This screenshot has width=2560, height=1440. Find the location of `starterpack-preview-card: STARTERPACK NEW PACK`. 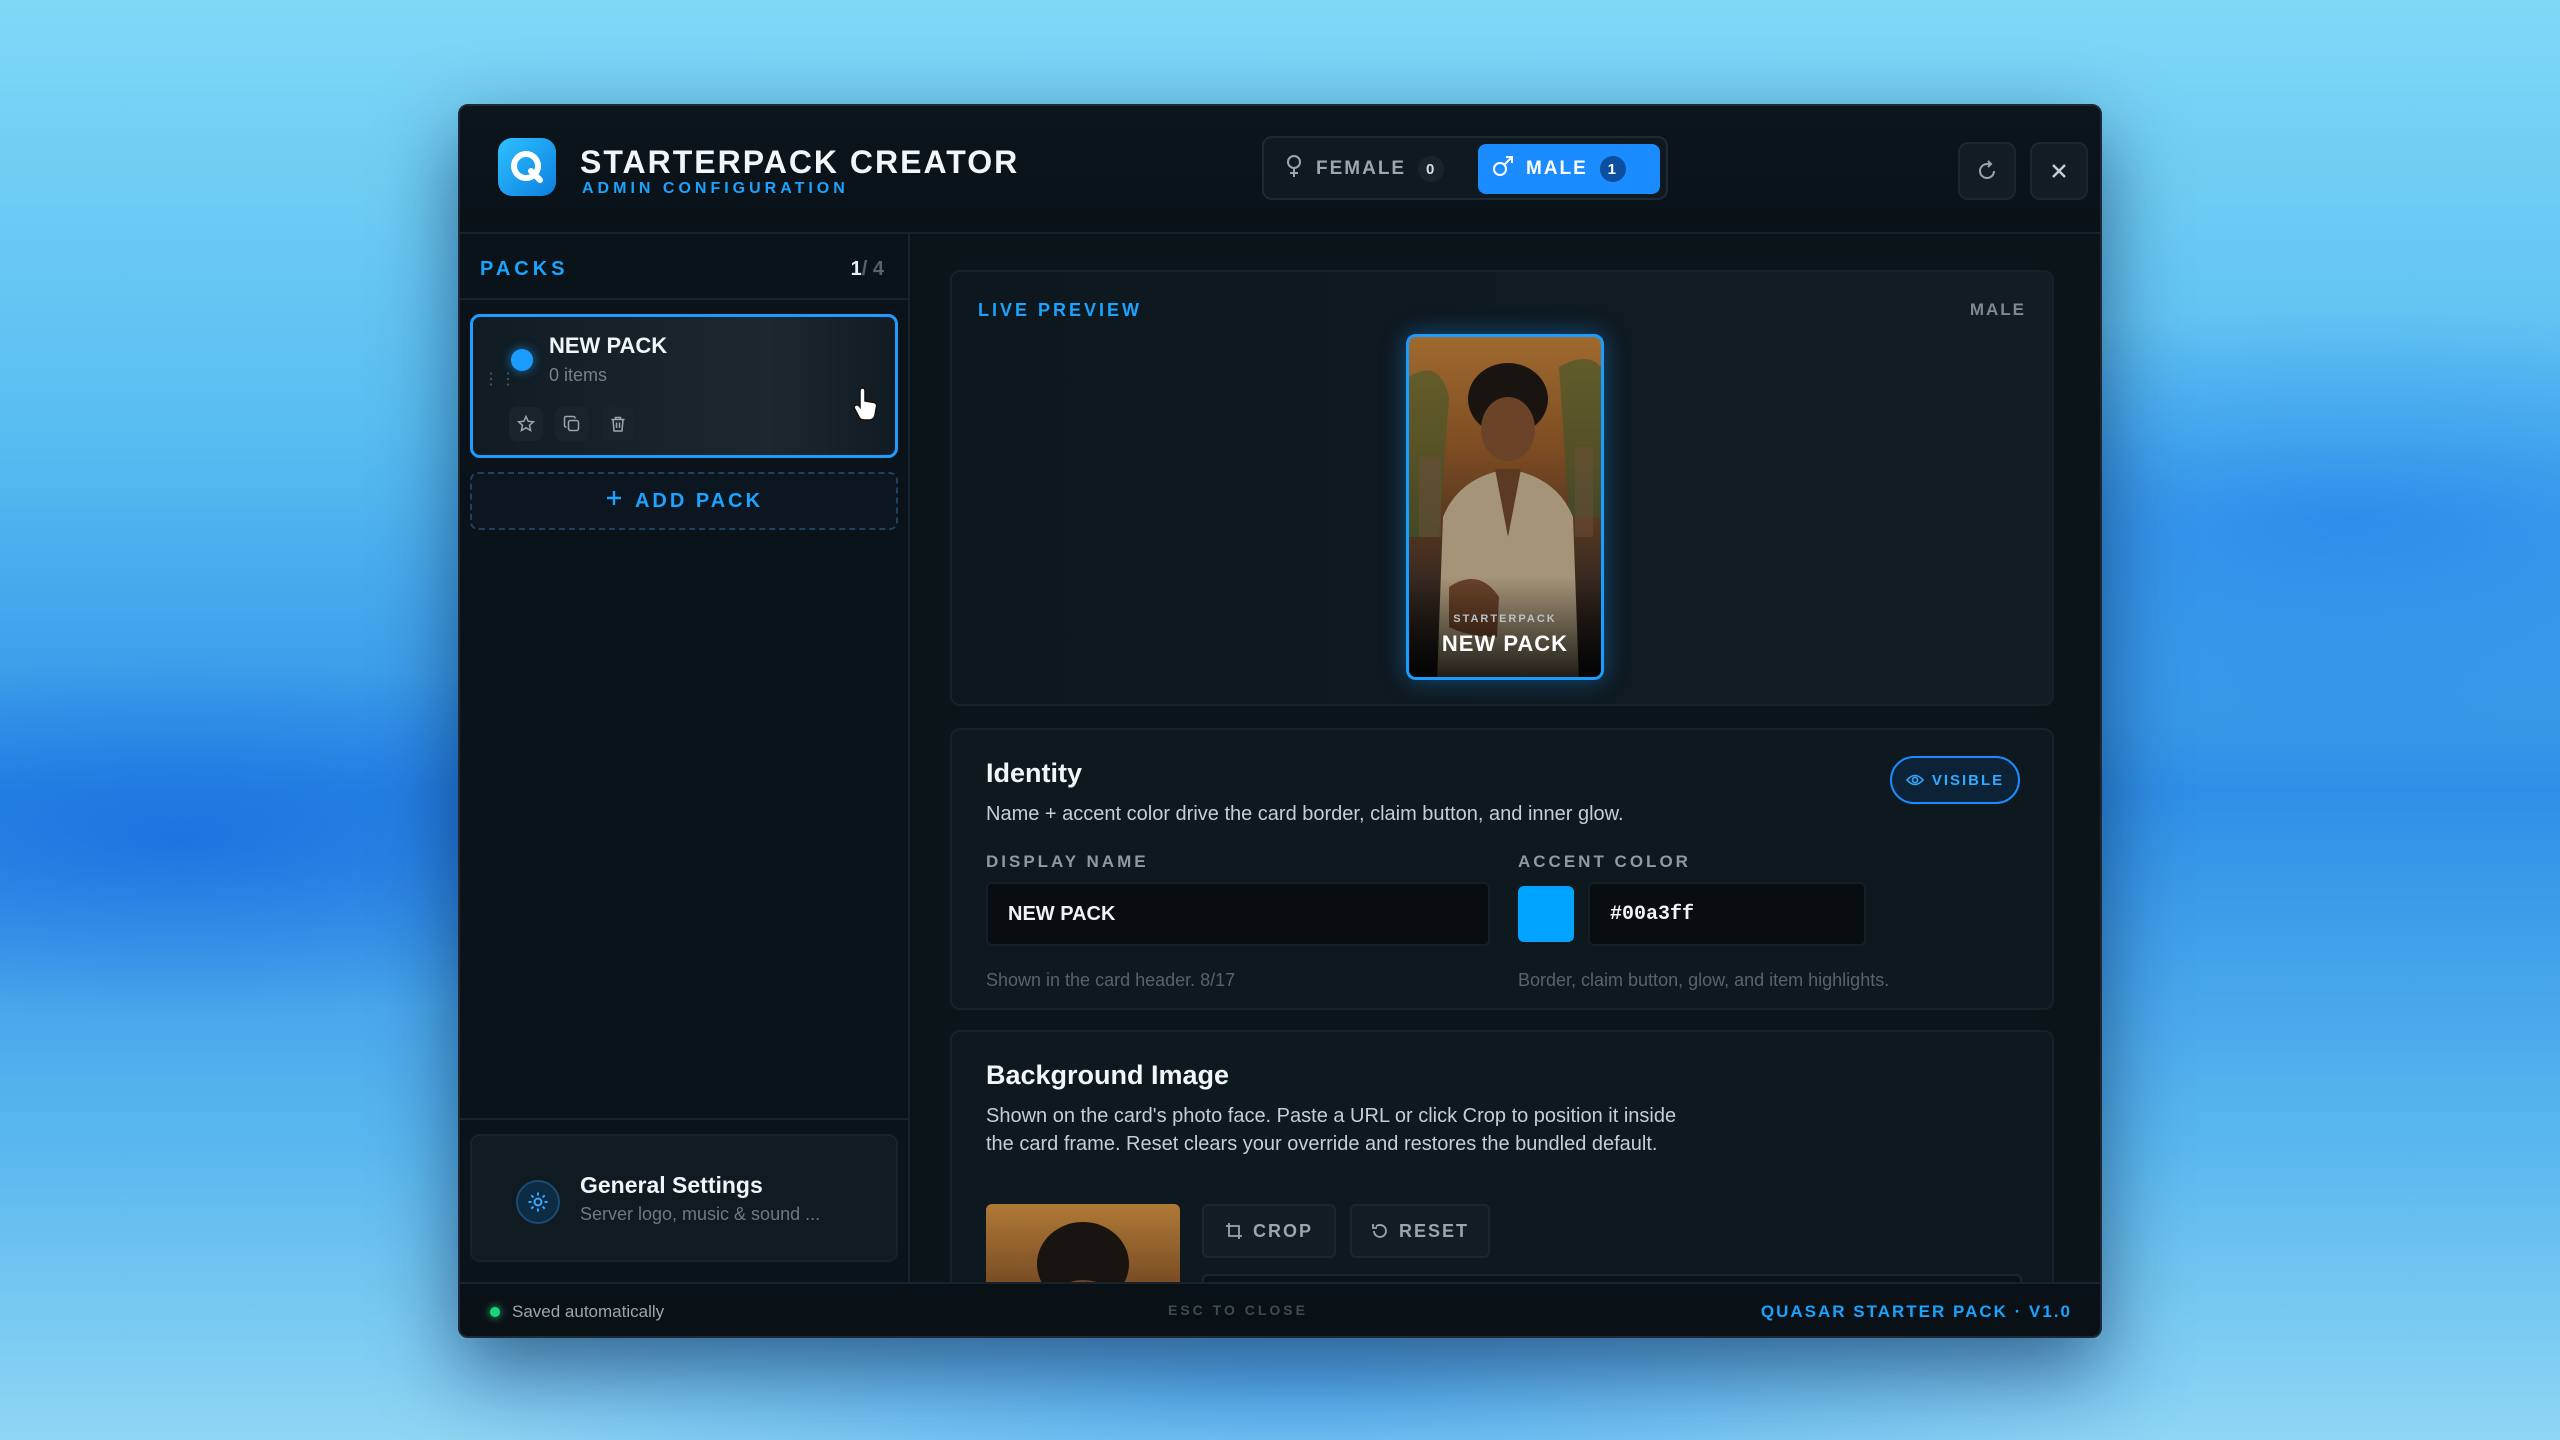

starterpack-preview-card: STARTERPACK NEW PACK is located at coordinates (1505, 507).